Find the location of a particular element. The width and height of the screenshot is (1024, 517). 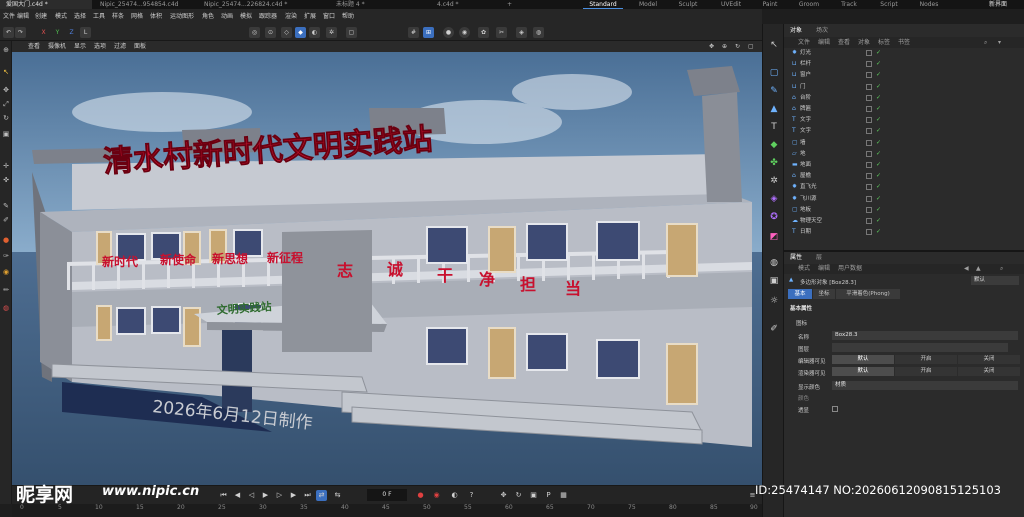

object-menu-tags: 标签 is located at coordinates (884, 43).